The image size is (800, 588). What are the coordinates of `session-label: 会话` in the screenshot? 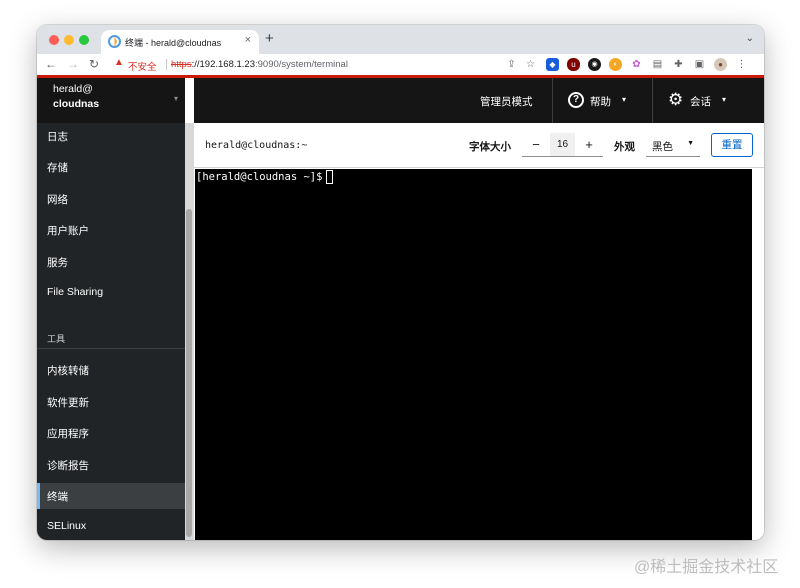 It's located at (700, 102).